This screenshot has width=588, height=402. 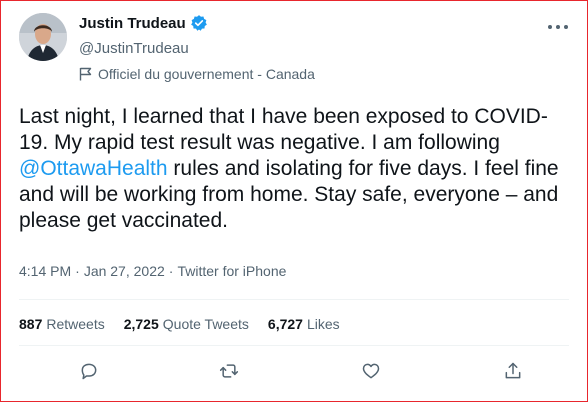 I want to click on like-icon, so click(x=373, y=373).